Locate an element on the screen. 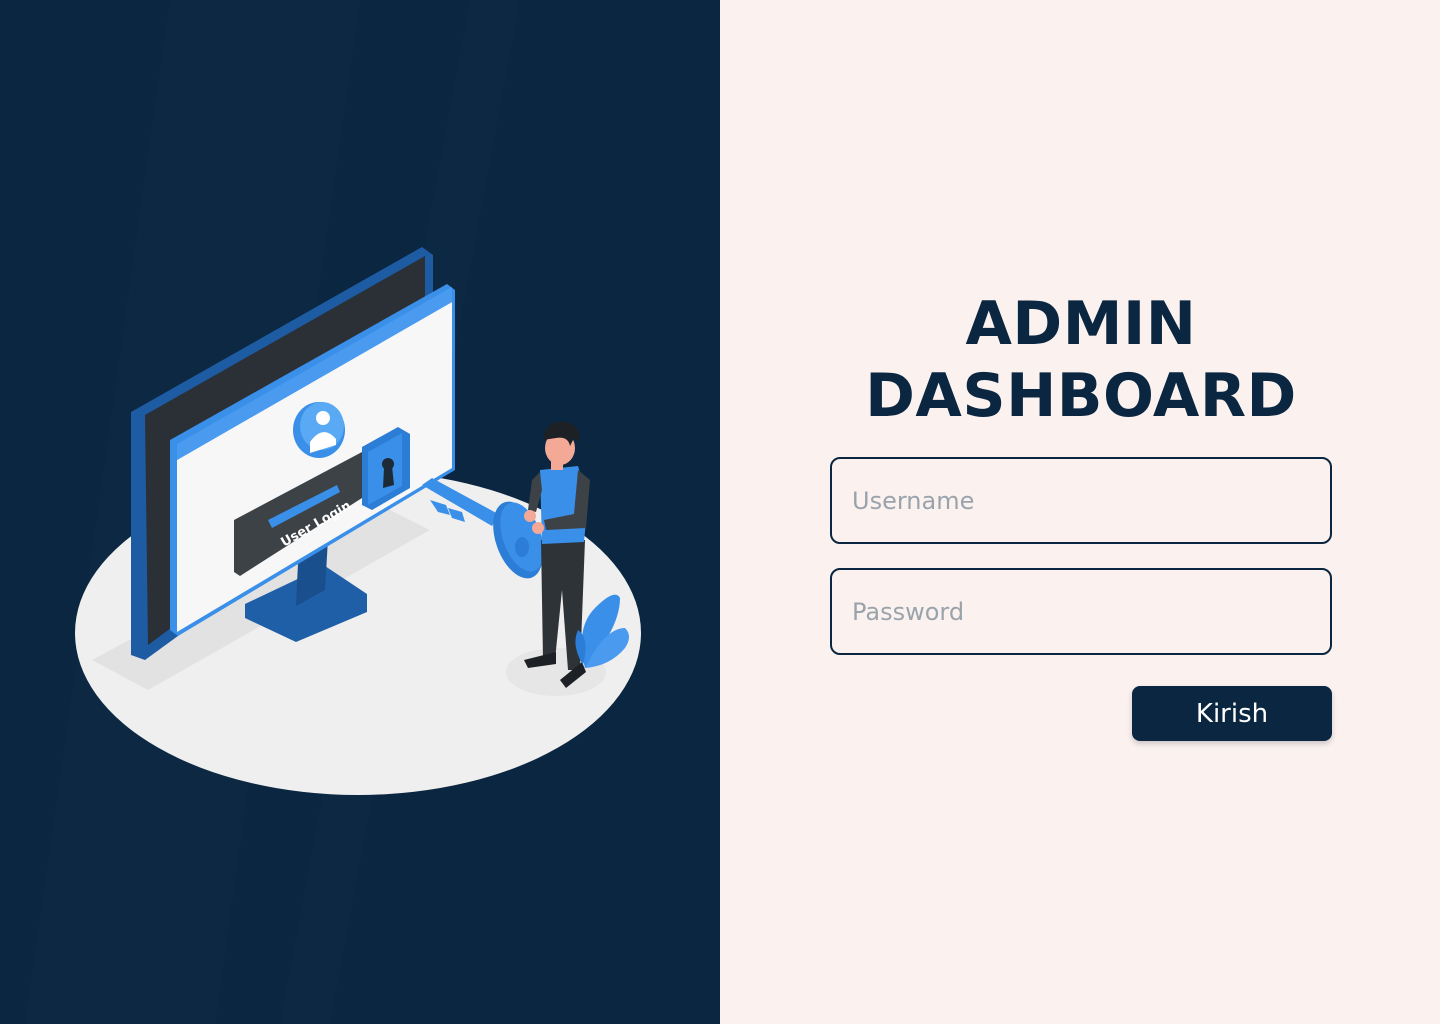 This screenshot has height=1024, width=1440. username-input is located at coordinates (1081, 500).